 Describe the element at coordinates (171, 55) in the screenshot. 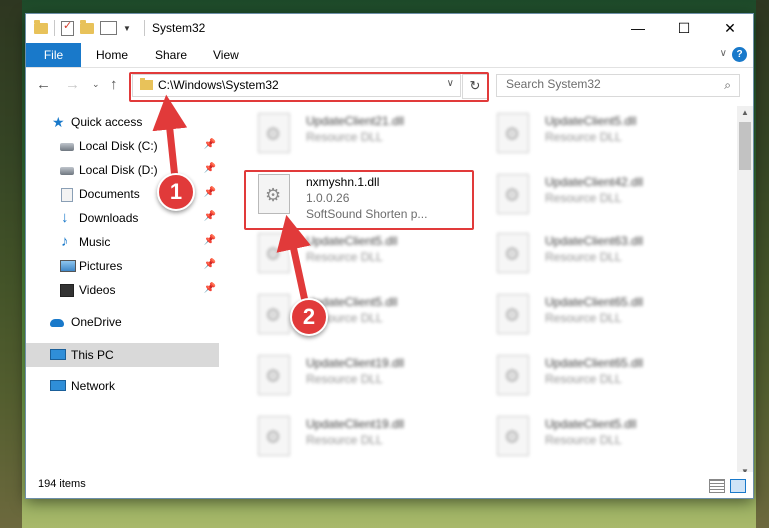

I see `tab-share: Share` at that location.